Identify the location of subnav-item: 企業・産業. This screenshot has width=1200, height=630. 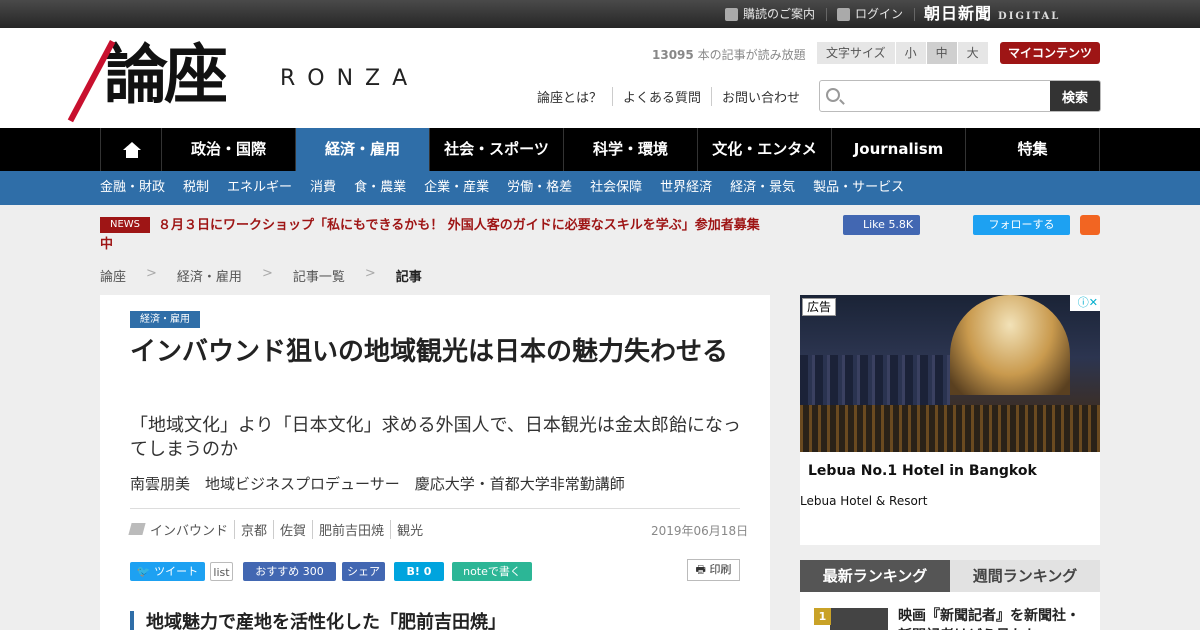
(456, 188).